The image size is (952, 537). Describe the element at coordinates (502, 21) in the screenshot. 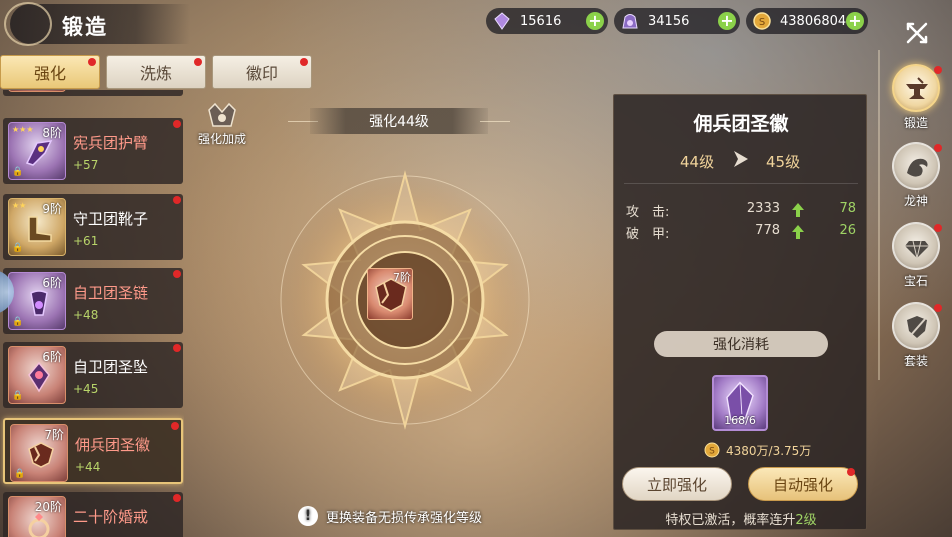

I see `purple-crystal-icon` at that location.